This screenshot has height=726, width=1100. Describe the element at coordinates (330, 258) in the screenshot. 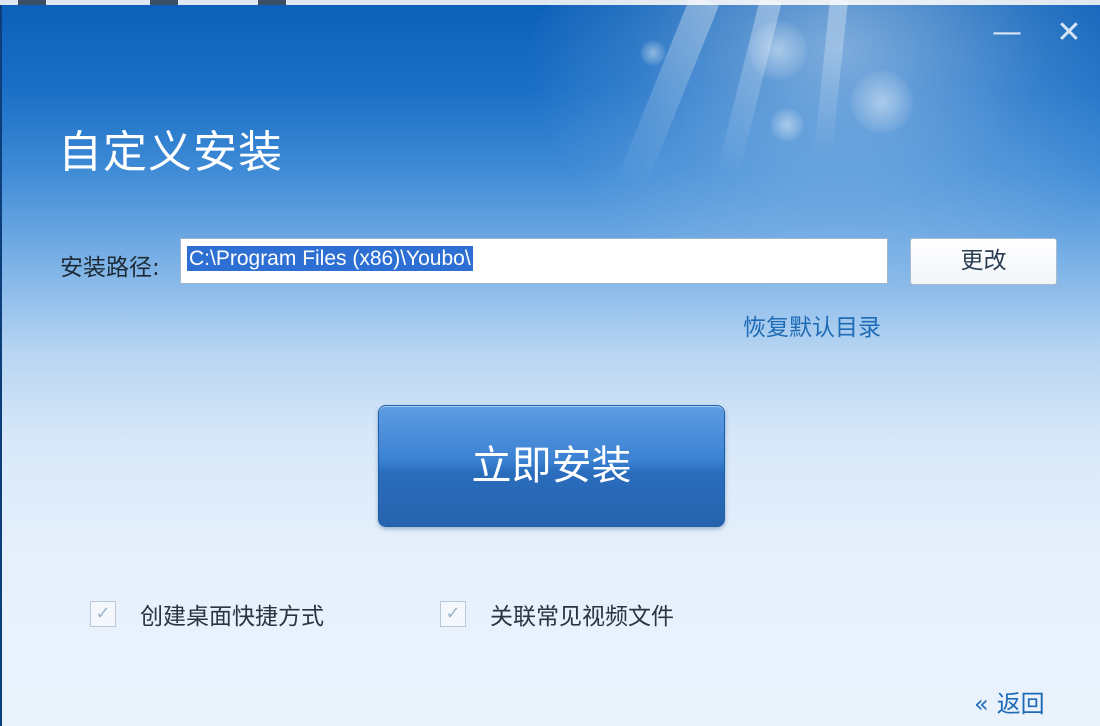

I see `install-path-value: C:\Program Files (x86)\Youbo\` at that location.